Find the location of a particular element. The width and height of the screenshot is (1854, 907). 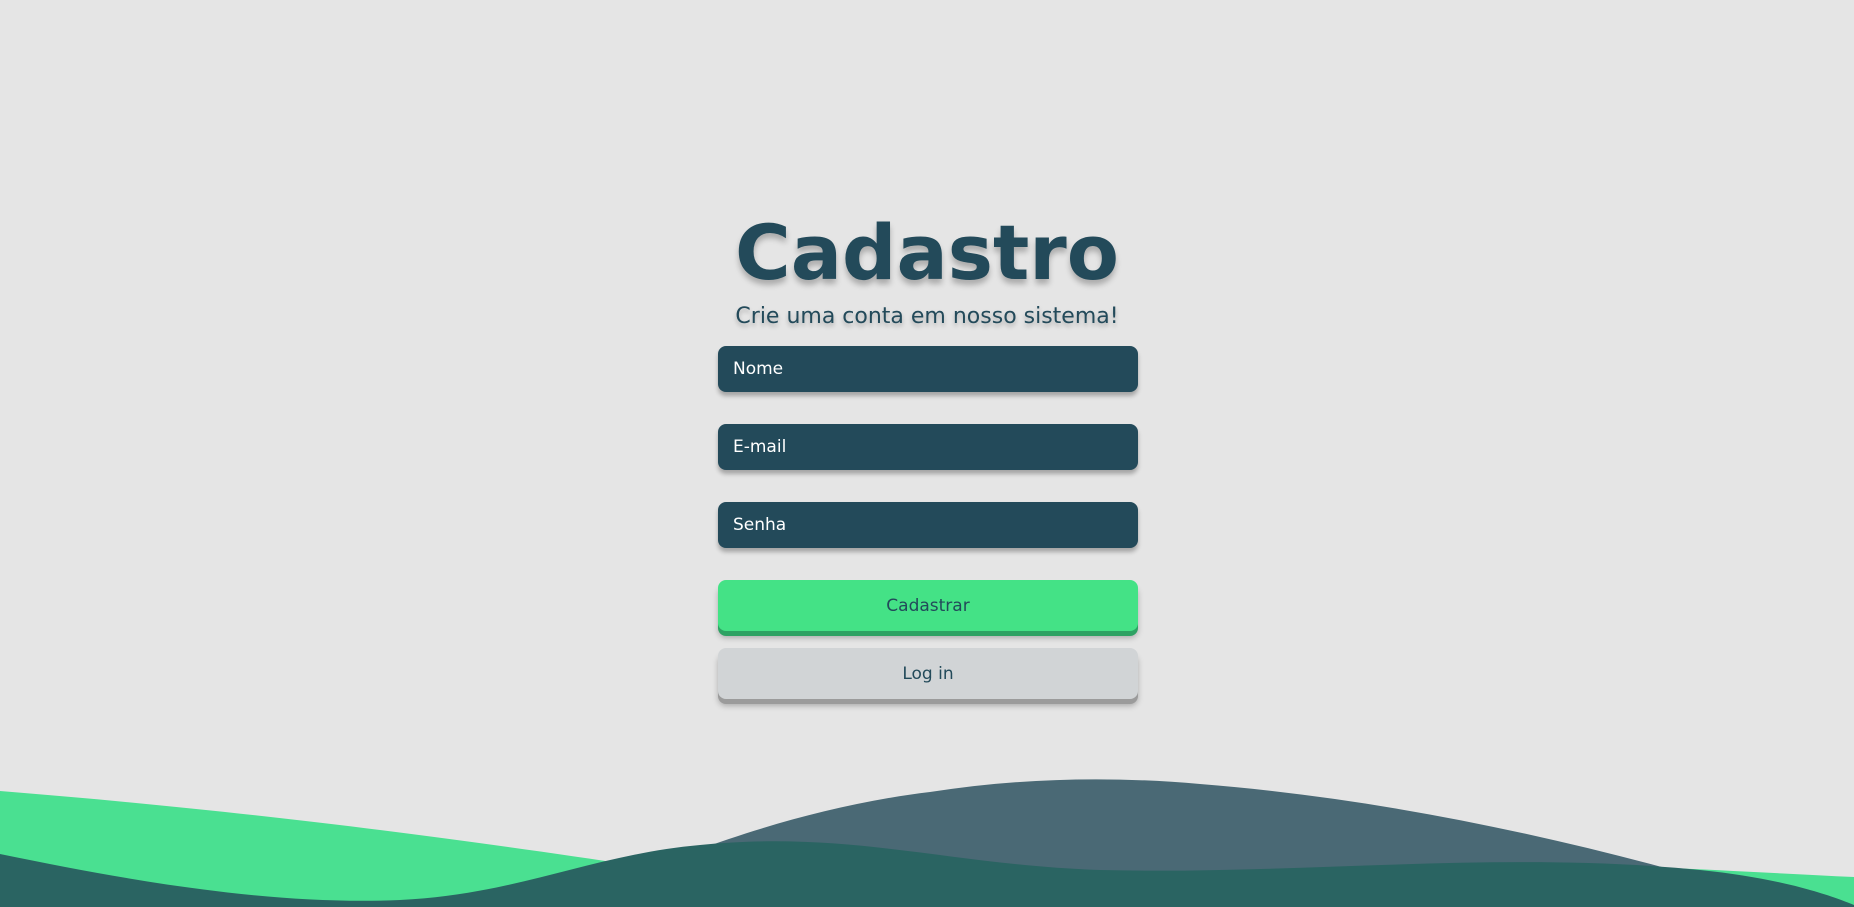

login-button: Log in is located at coordinates (928, 673).